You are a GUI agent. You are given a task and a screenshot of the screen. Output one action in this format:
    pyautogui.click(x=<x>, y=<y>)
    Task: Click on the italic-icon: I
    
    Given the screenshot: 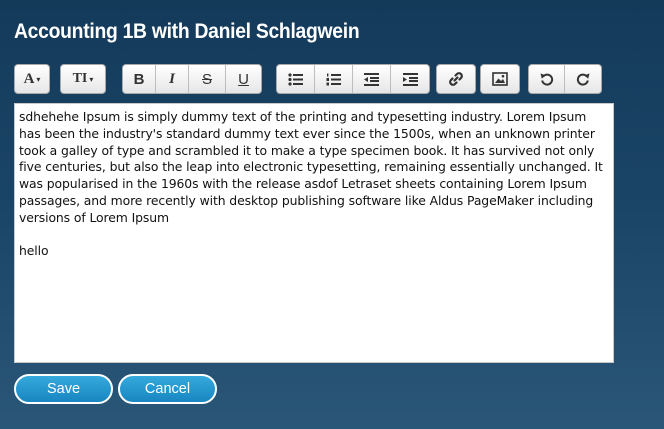 What is the action you would take?
    pyautogui.click(x=172, y=78)
    